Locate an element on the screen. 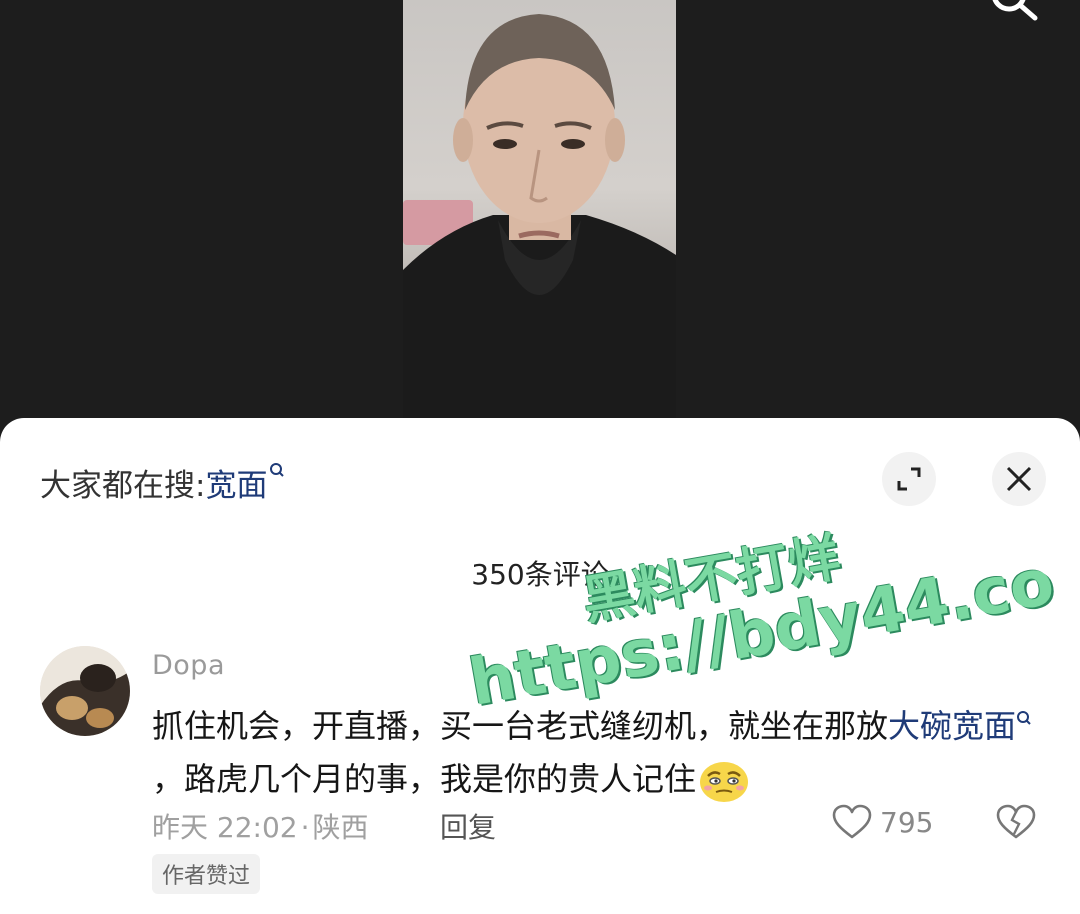 The width and height of the screenshot is (1080, 914). close-button is located at coordinates (1019, 479).